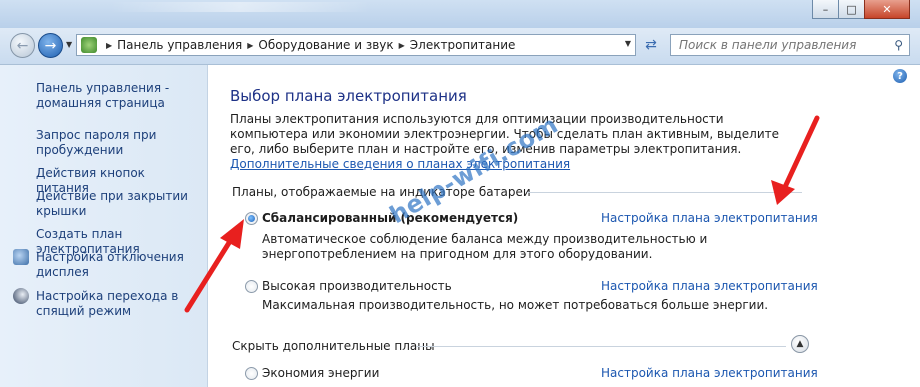  I want to click on arrow-to-radio, so click(209, 274).